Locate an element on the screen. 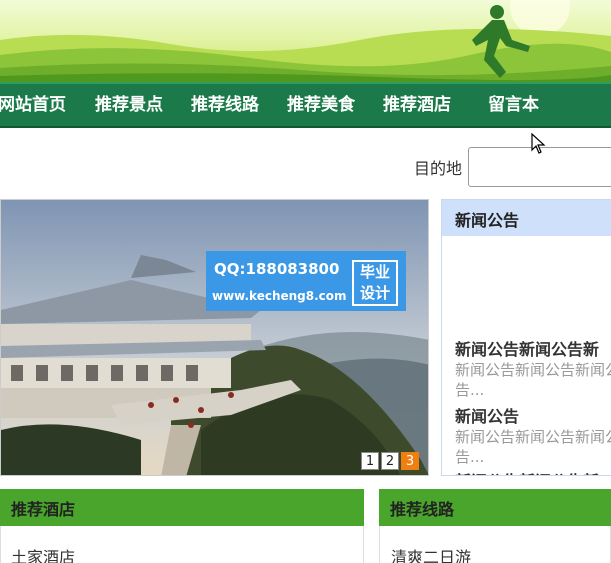  news-panel-title: 新闻公告 is located at coordinates (487, 220).